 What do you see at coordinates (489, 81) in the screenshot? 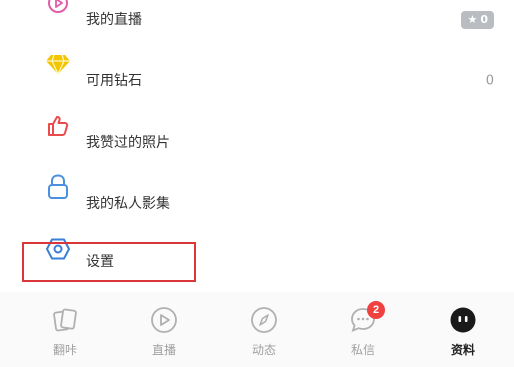
I see `diamond-count: 0` at bounding box center [489, 81].